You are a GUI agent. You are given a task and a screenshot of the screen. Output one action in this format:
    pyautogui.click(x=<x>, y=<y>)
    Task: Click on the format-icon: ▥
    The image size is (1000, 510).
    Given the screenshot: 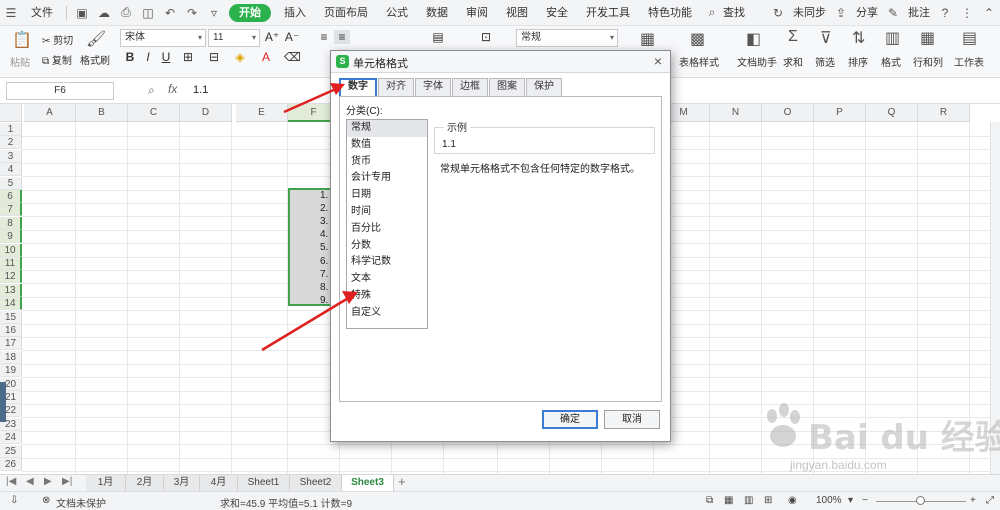 What is the action you would take?
    pyautogui.click(x=892, y=38)
    